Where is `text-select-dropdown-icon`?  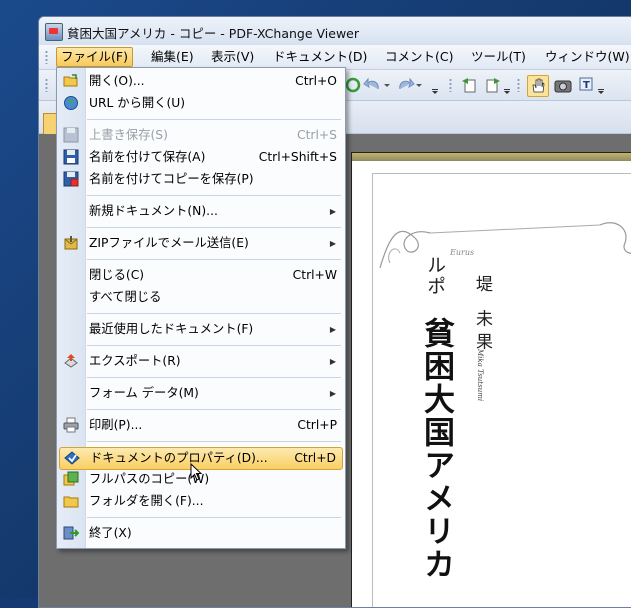 text-select-dropdown-icon is located at coordinates (601, 85).